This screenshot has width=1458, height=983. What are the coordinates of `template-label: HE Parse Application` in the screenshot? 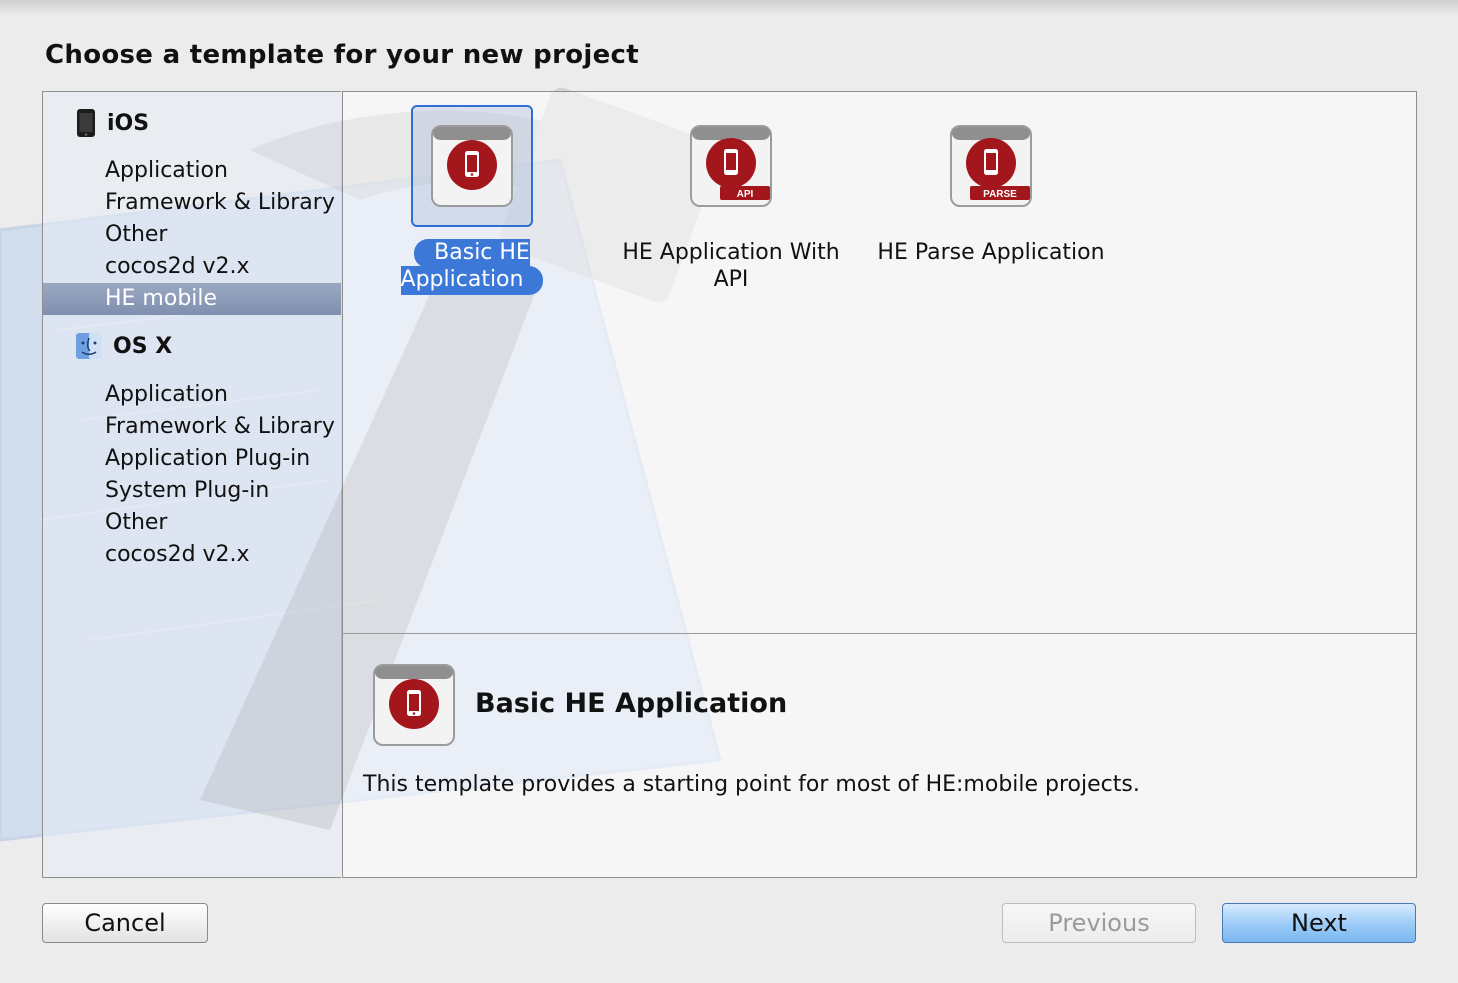 It's located at (991, 252).